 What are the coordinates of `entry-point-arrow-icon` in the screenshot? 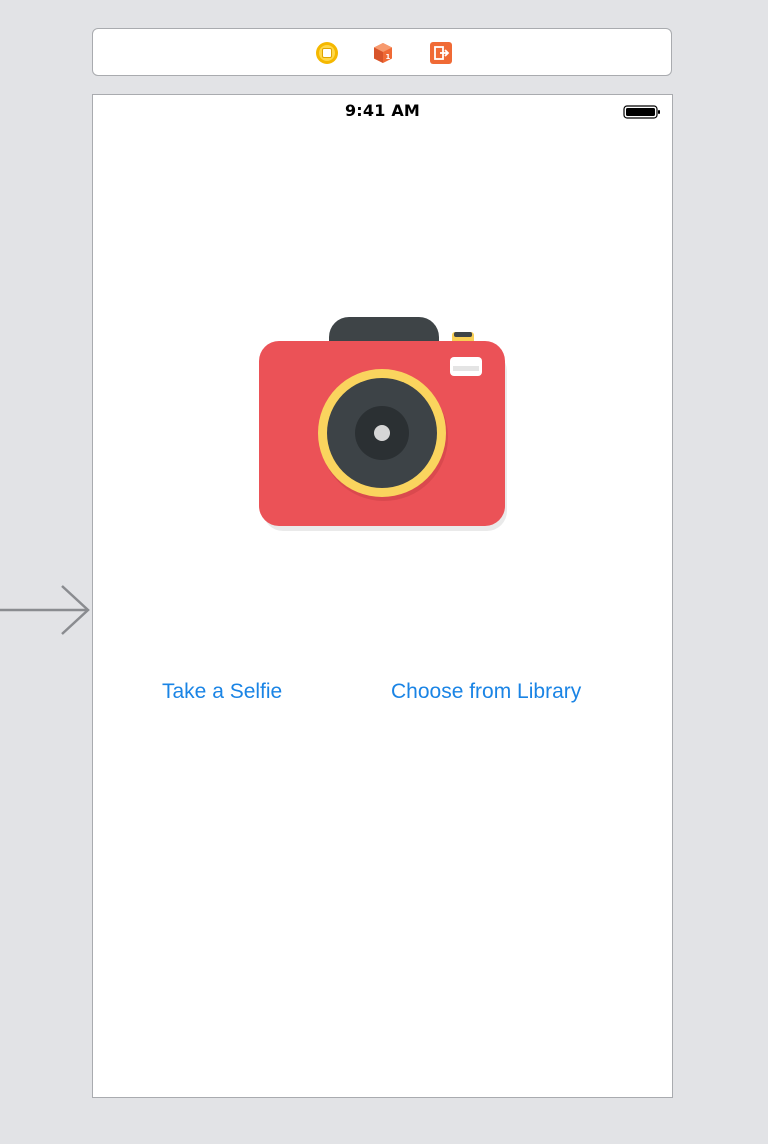 It's located at (45, 610).